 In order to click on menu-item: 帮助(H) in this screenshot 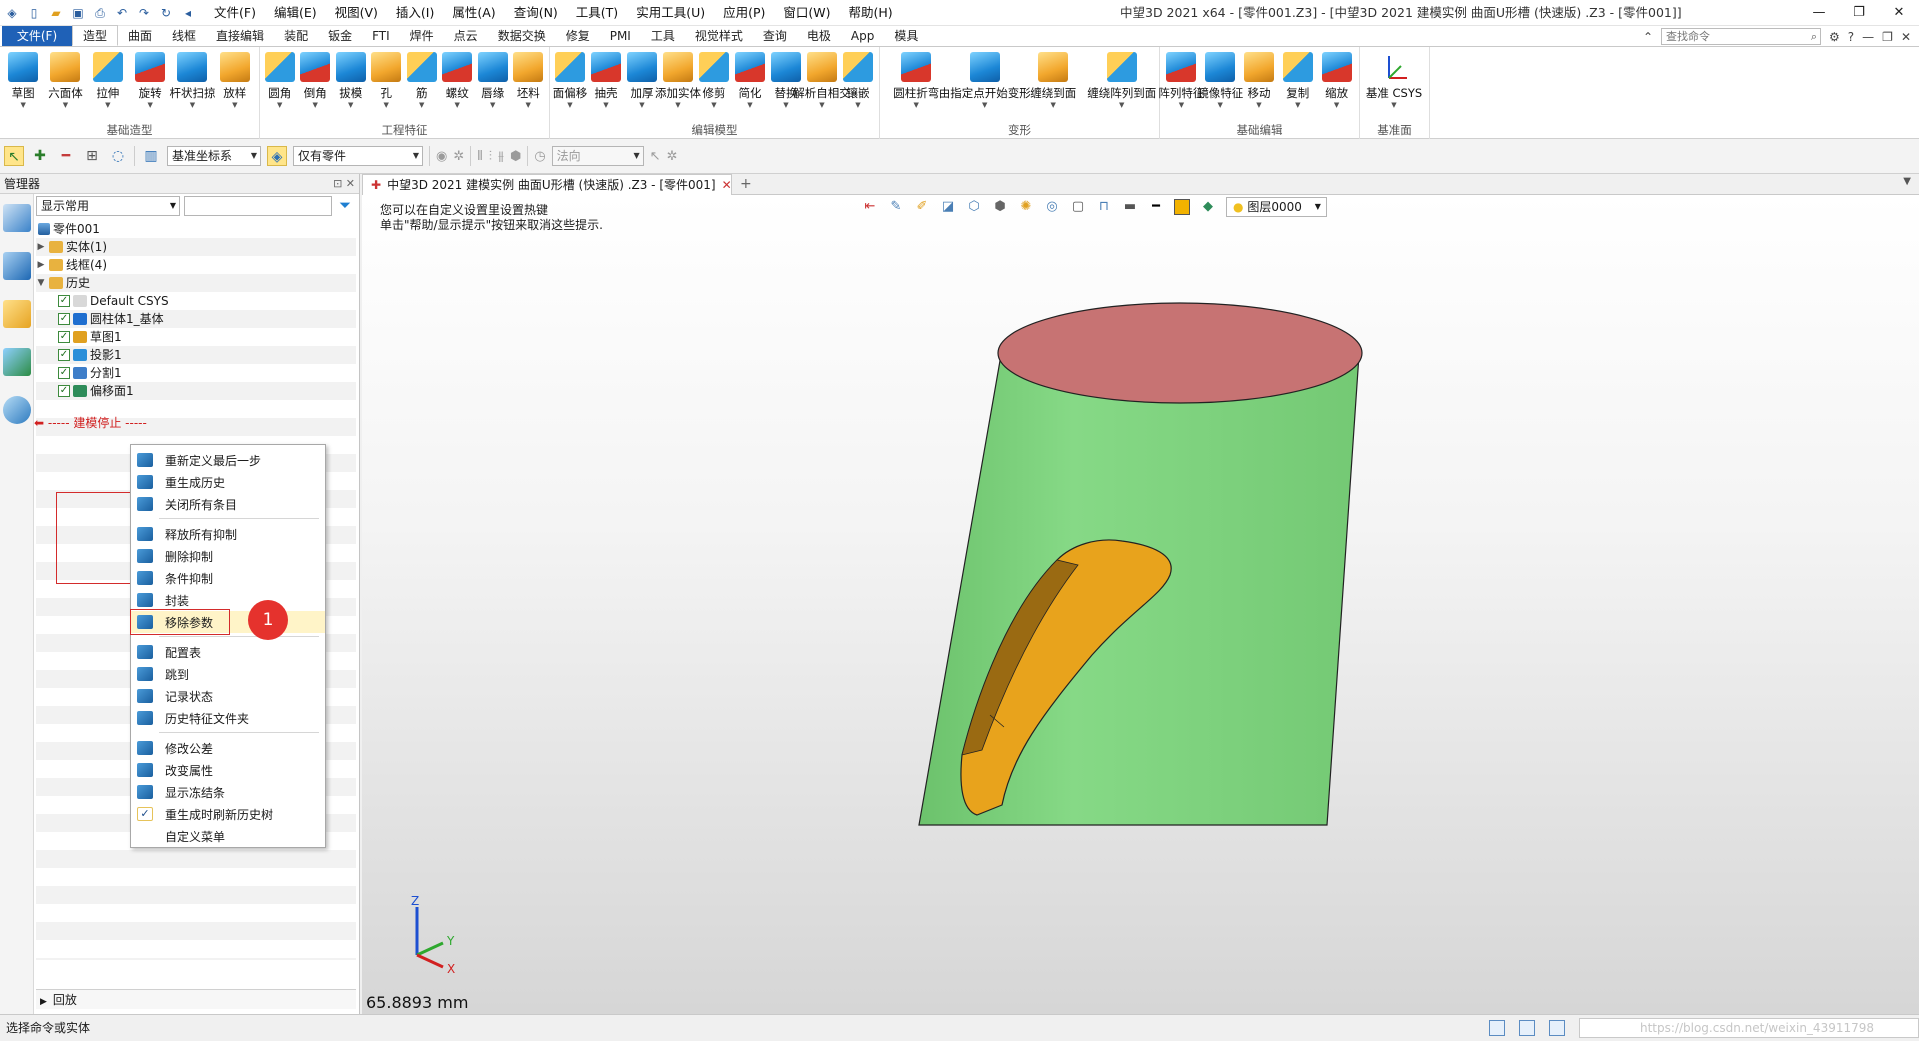, I will do `click(871, 13)`.